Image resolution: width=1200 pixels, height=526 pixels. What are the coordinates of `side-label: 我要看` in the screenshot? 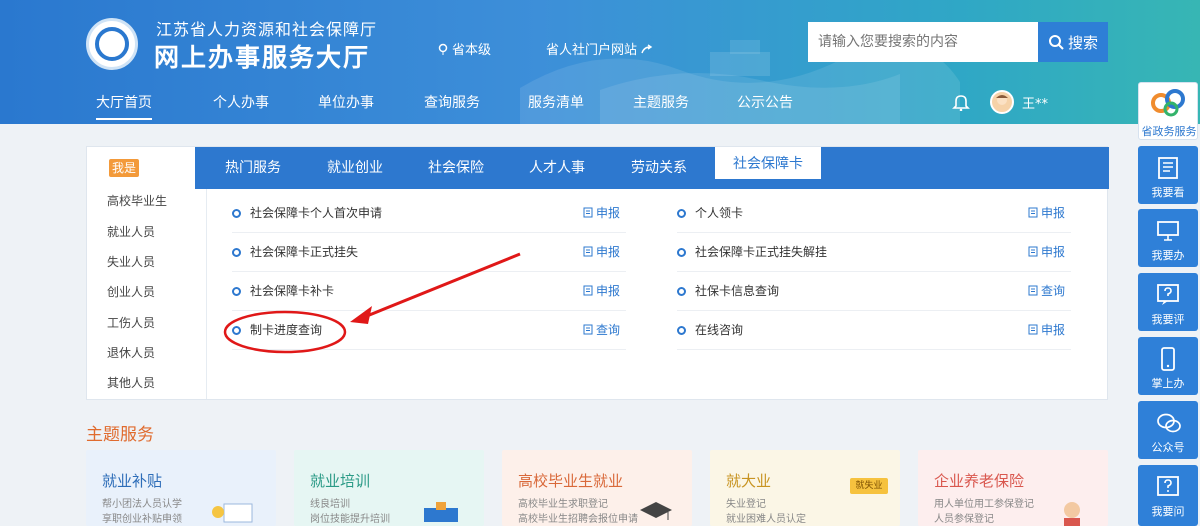 It's located at (1168, 192).